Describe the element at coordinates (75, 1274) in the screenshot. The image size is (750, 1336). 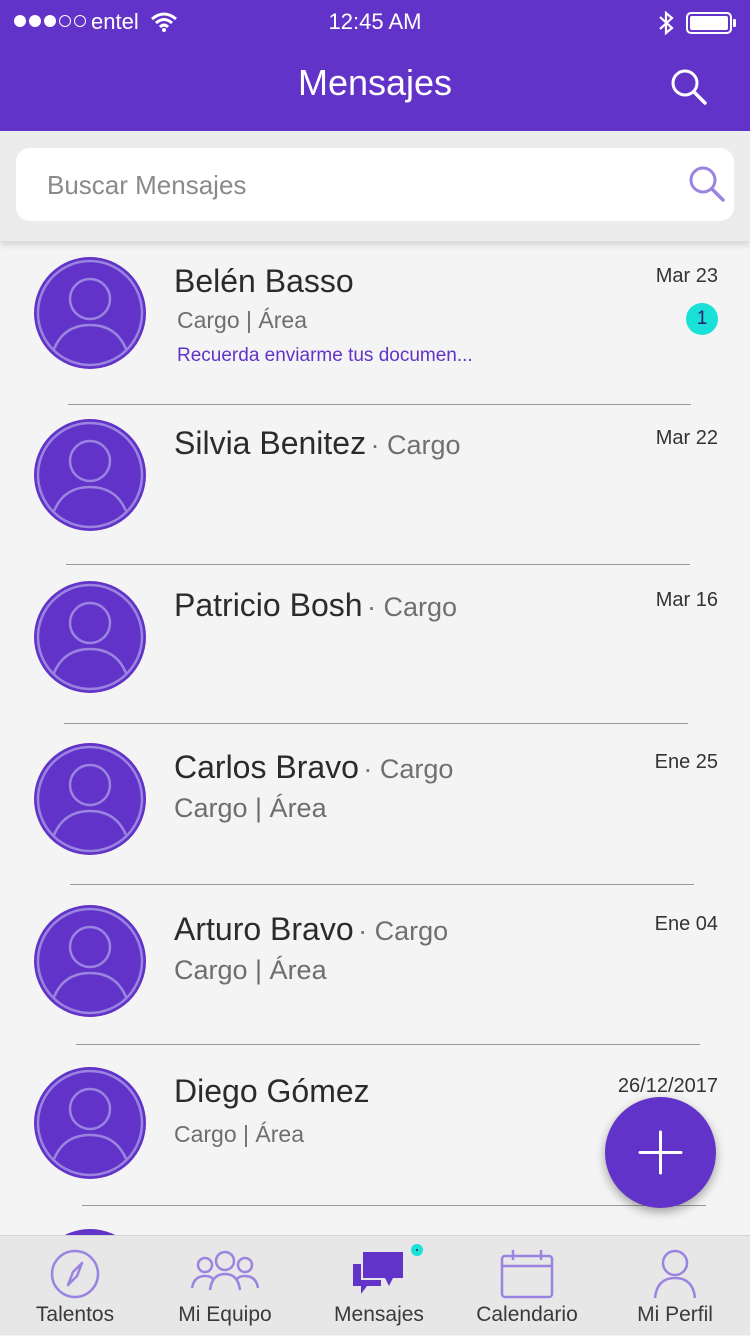
I see `compass-icon` at that location.